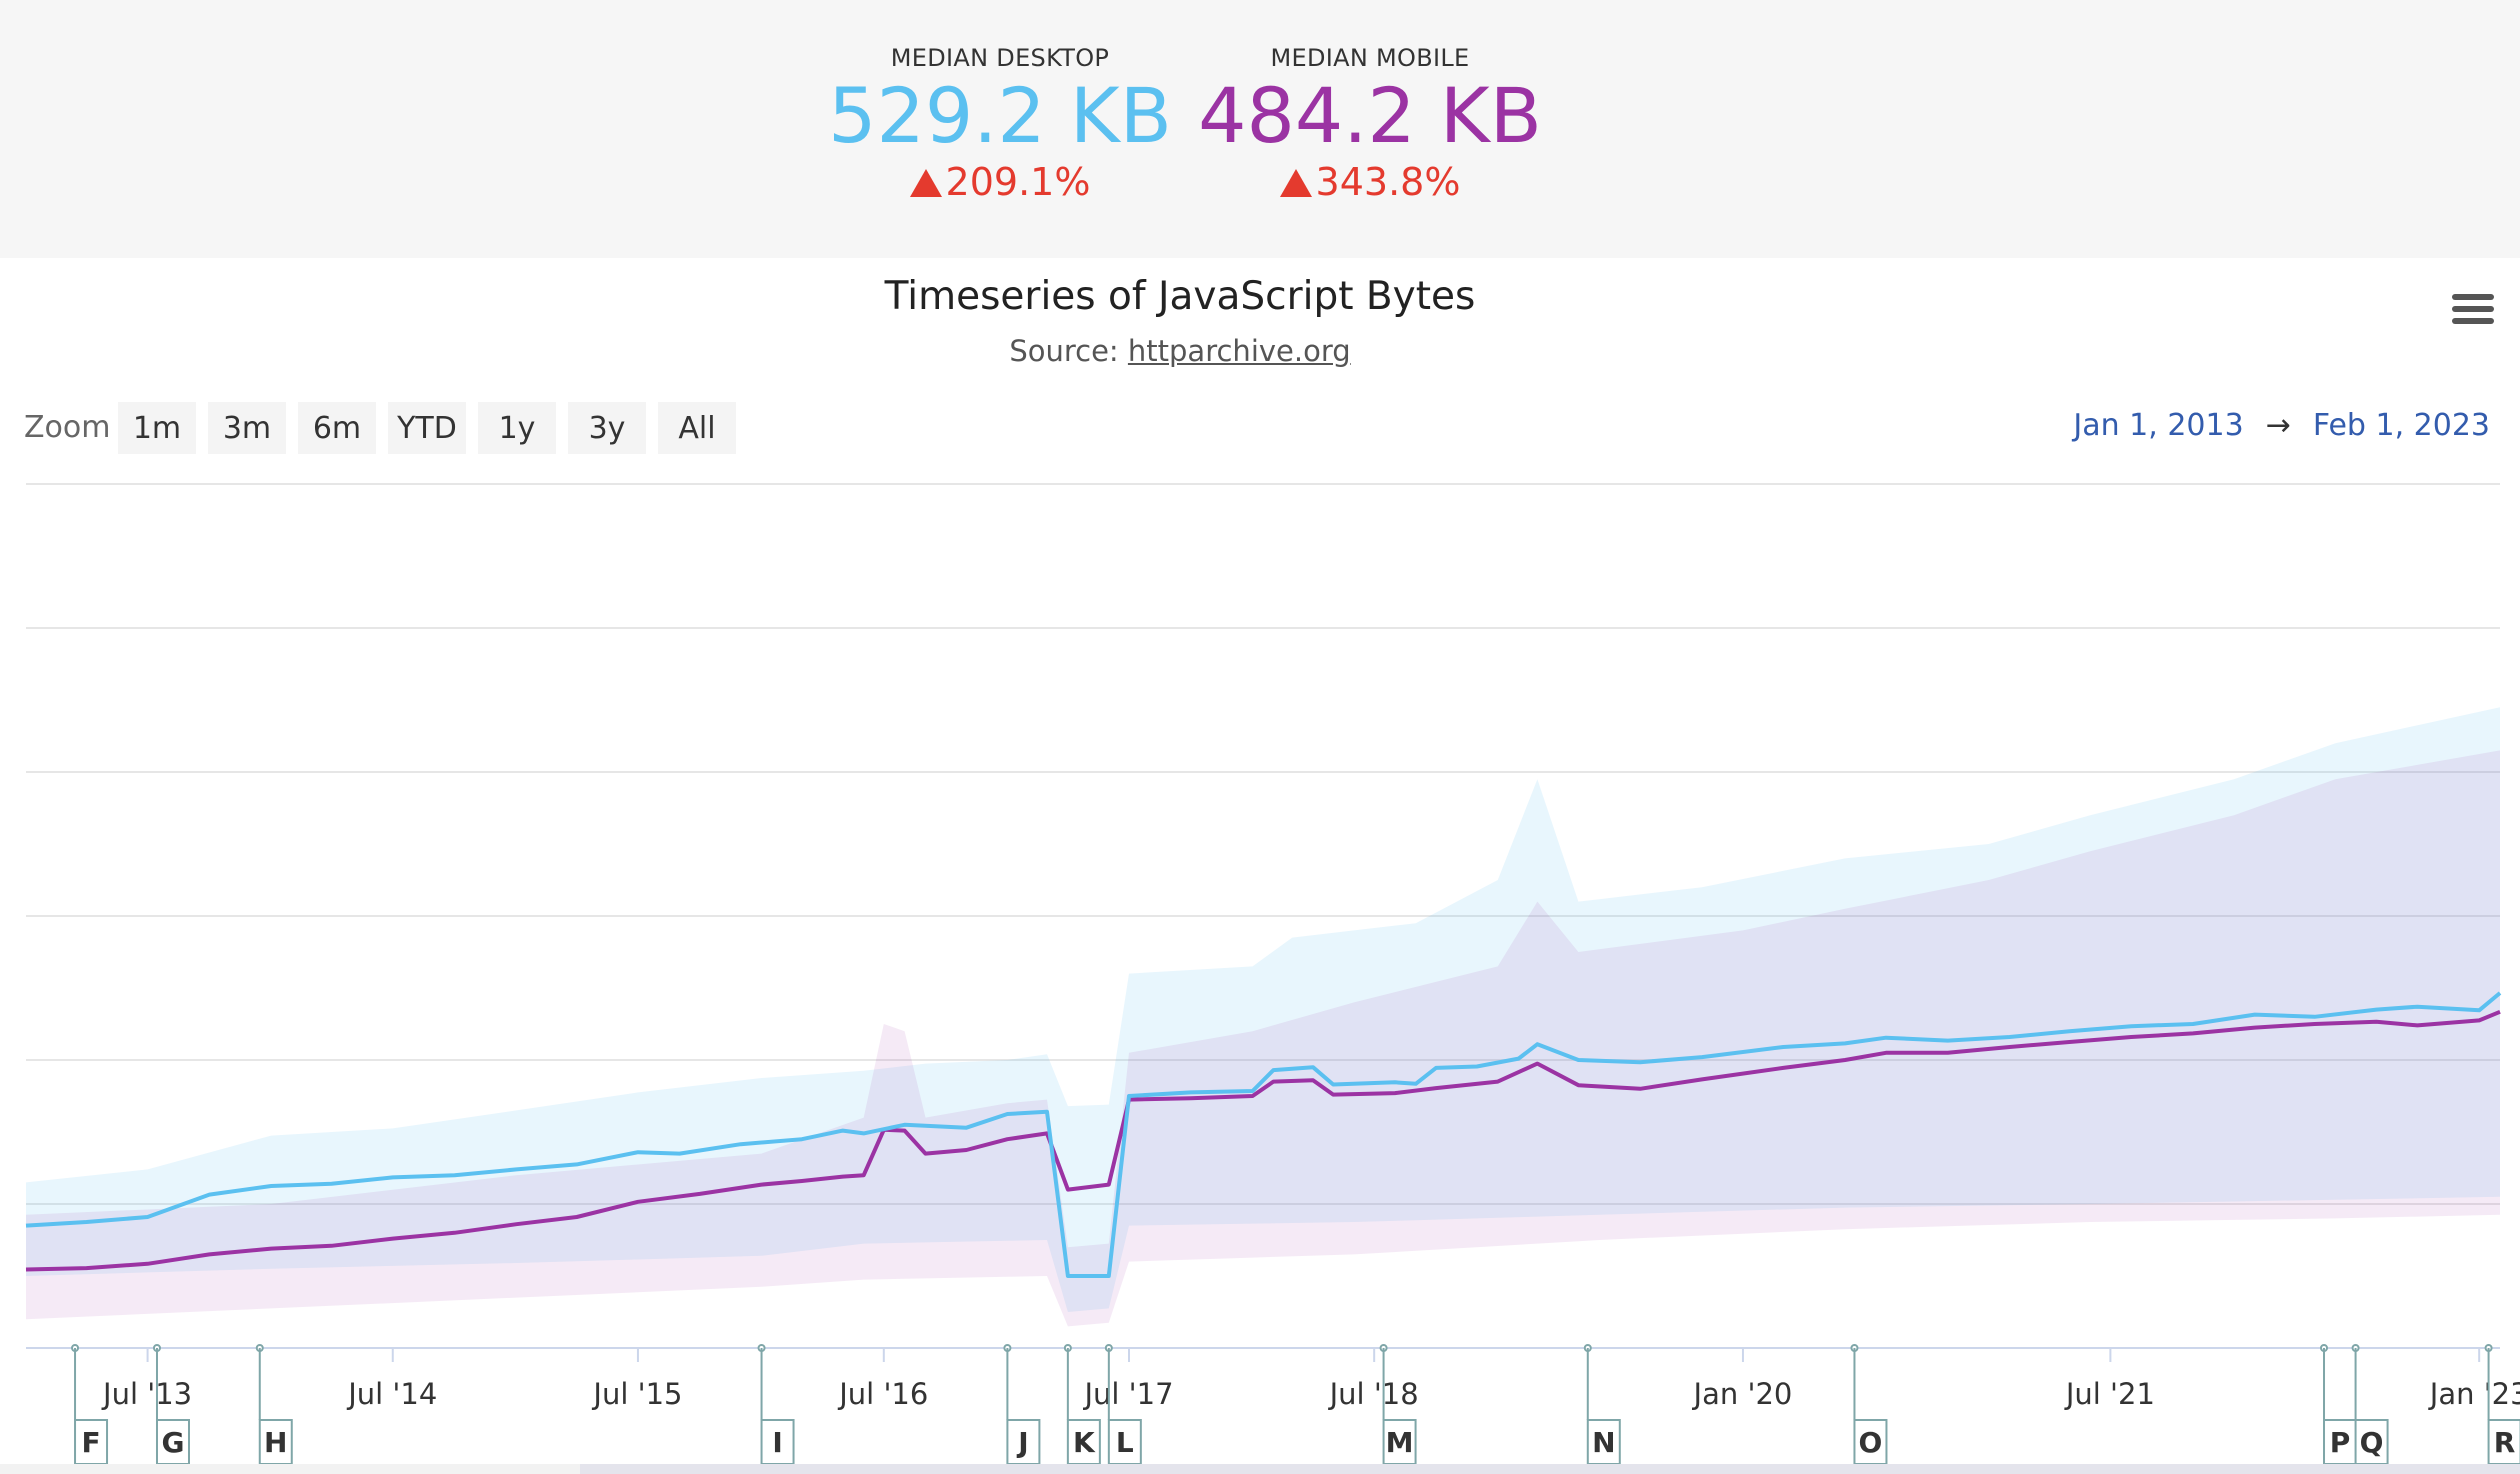 Image resolution: width=2520 pixels, height=1474 pixels. Describe the element at coordinates (1084, 1442) in the screenshot. I see `flag-label: K` at that location.